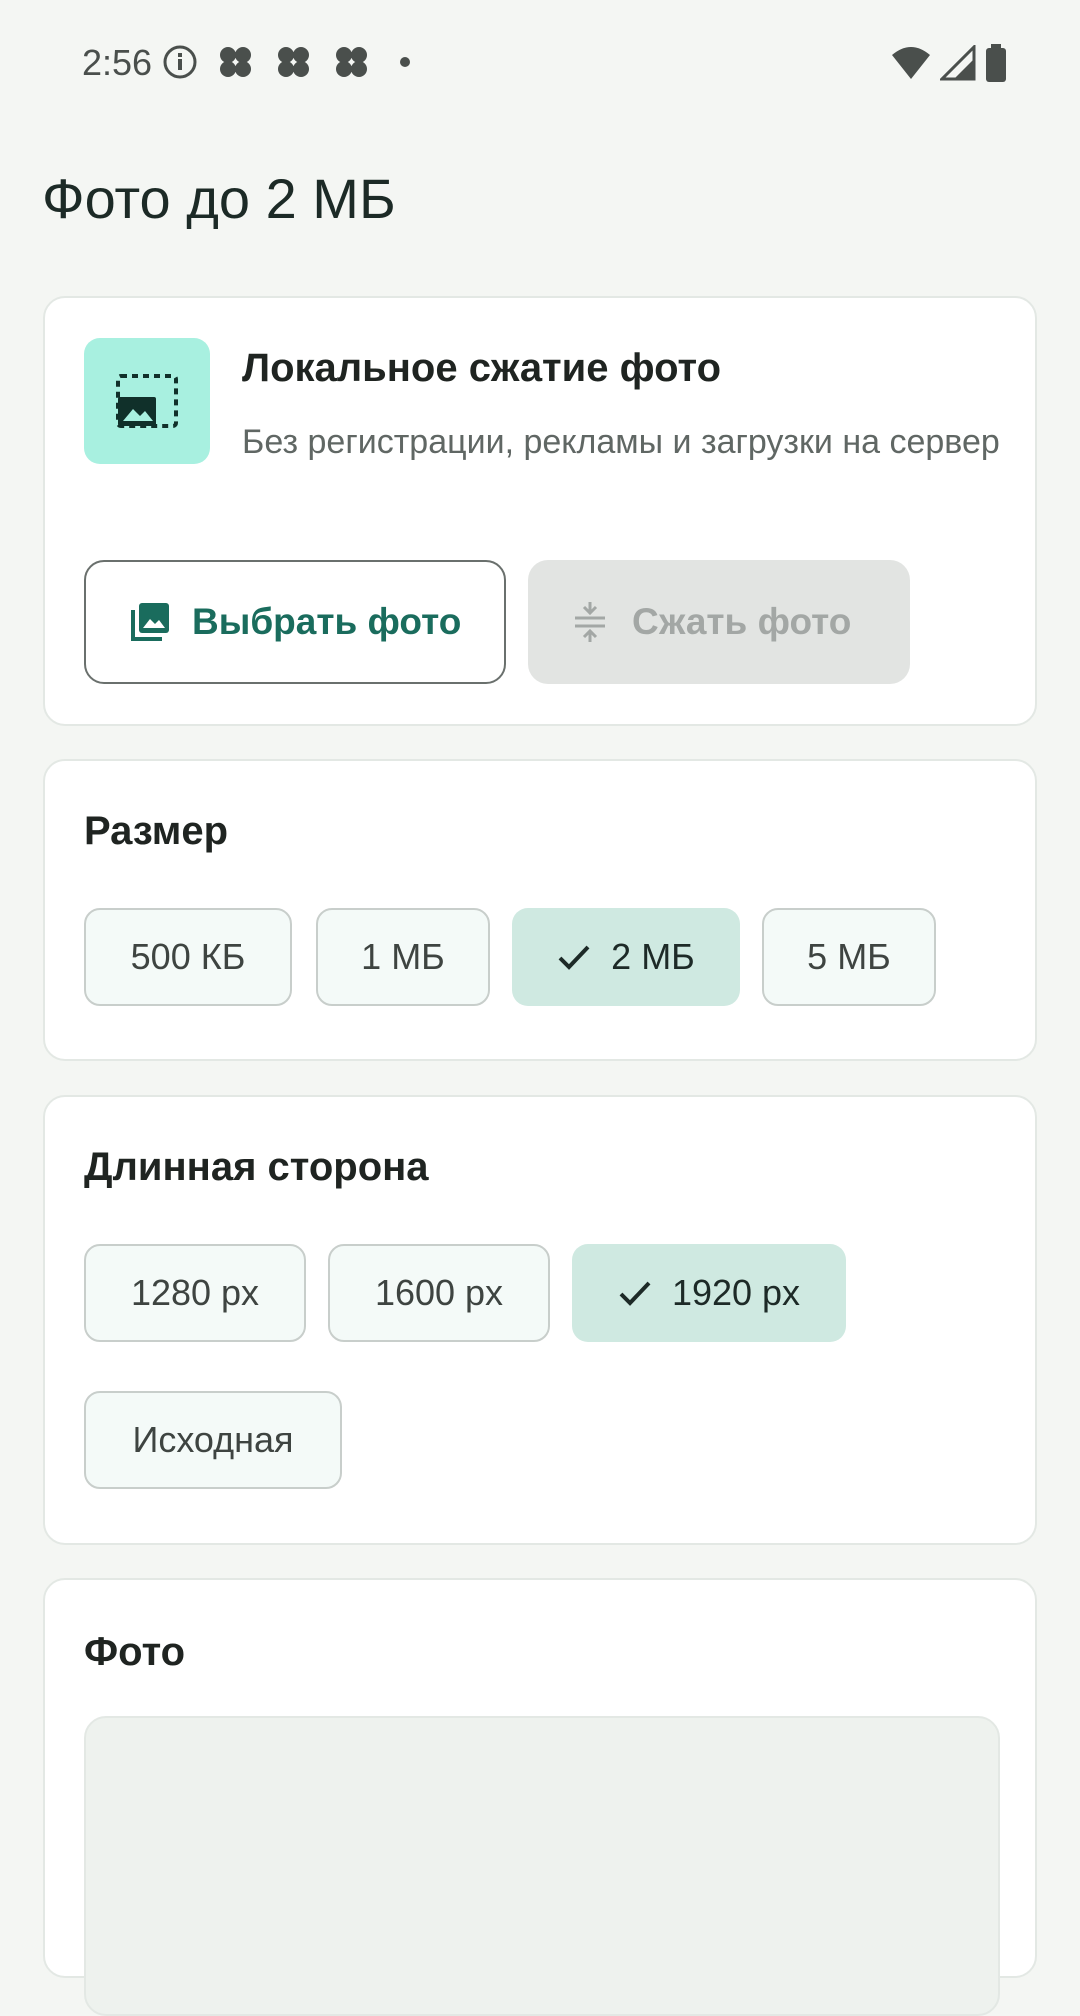 The width and height of the screenshot is (1080, 2016). I want to click on size-chip-5mb: 5 МБ, so click(849, 957).